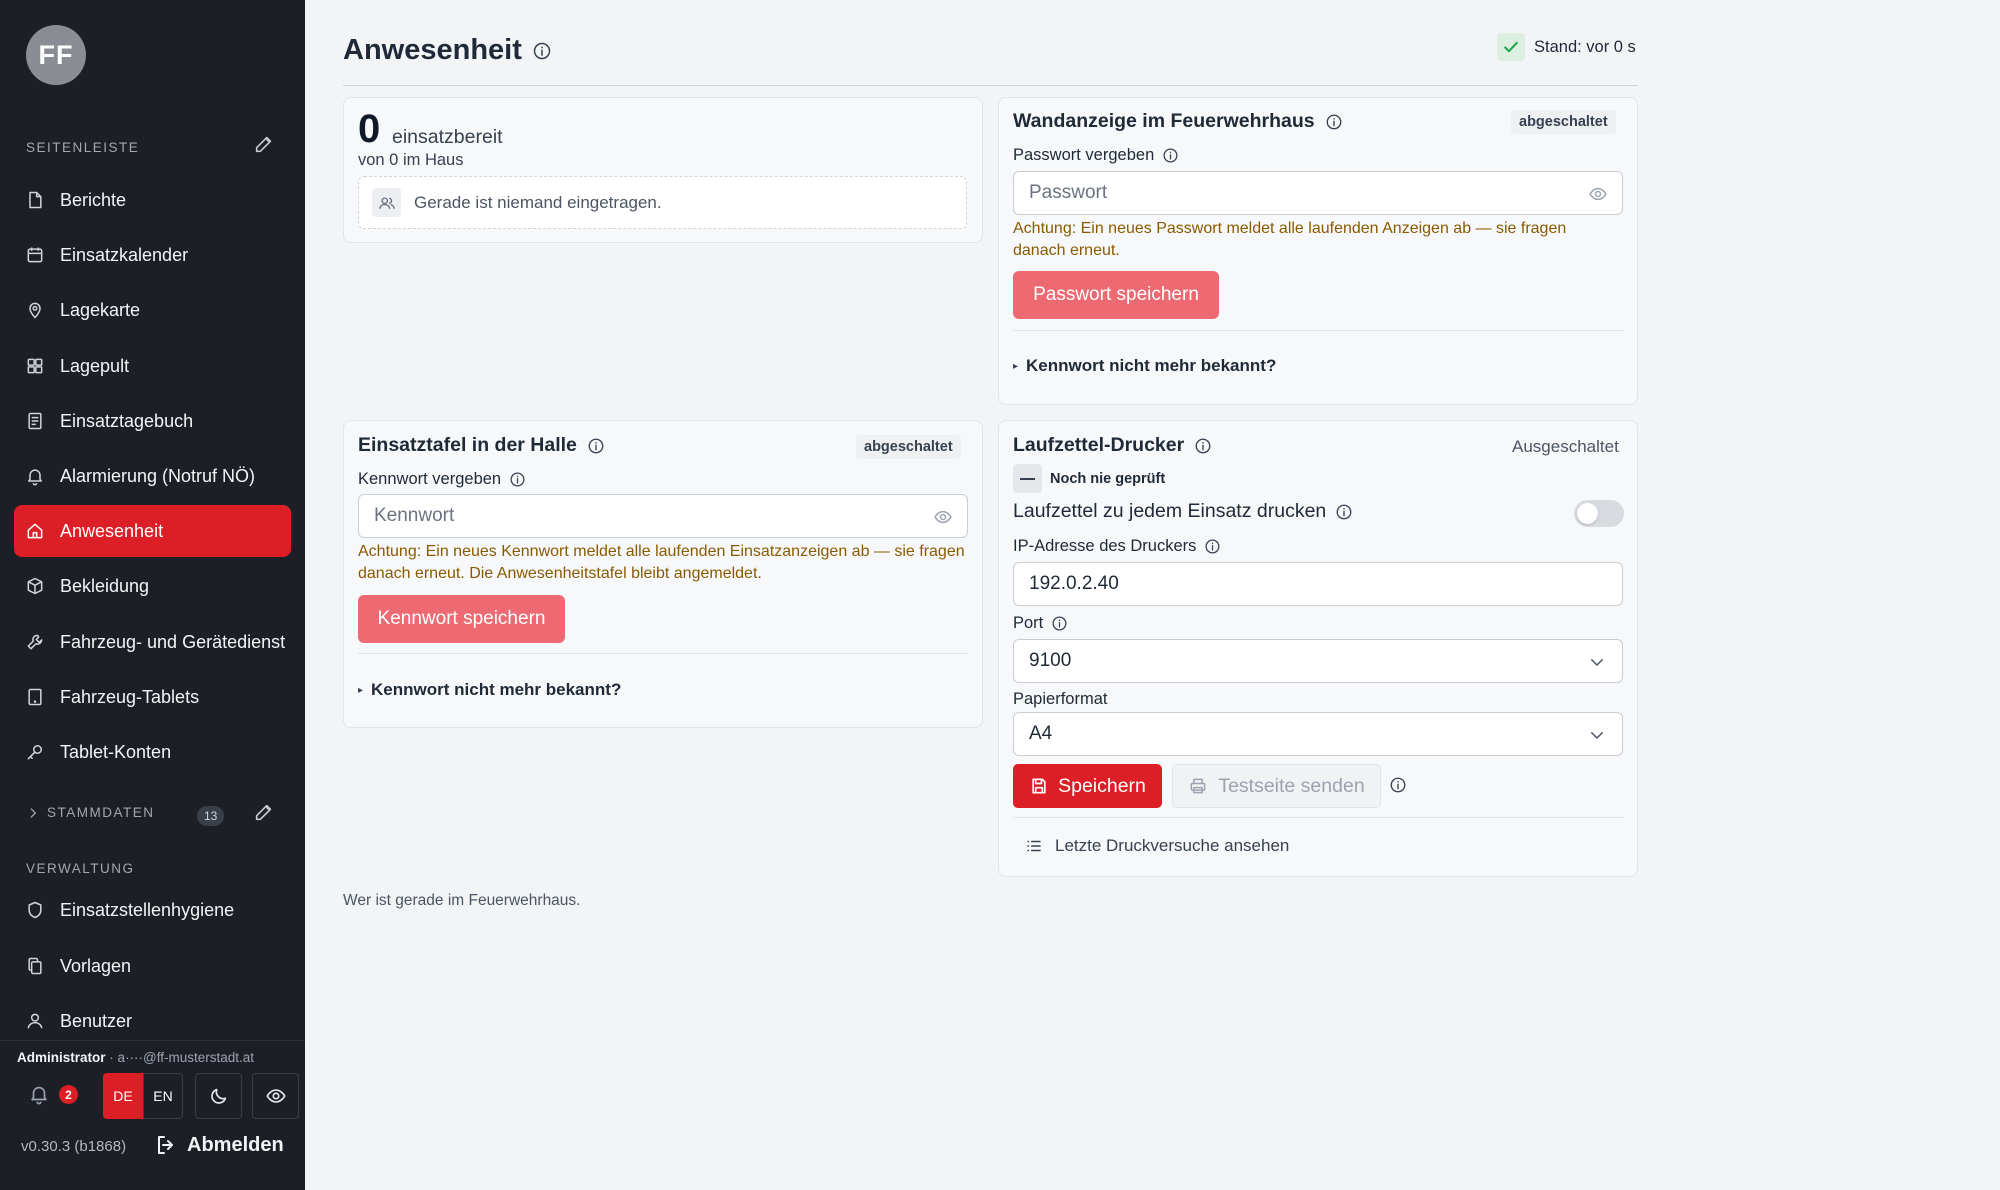  I want to click on forgot-password-text: Kennwort nicht mehr bekannt?, so click(1151, 365).